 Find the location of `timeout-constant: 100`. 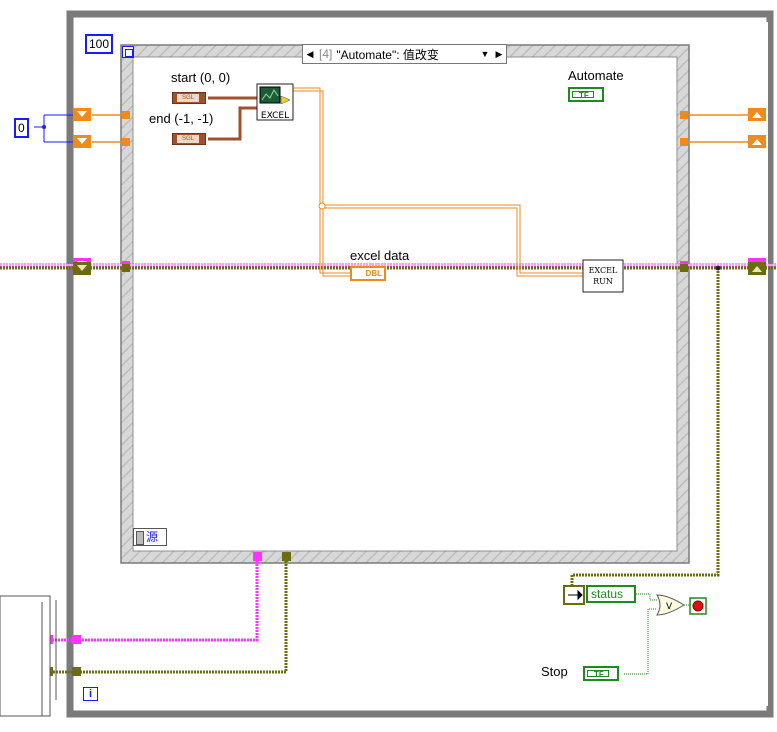

timeout-constant: 100 is located at coordinates (99, 44).